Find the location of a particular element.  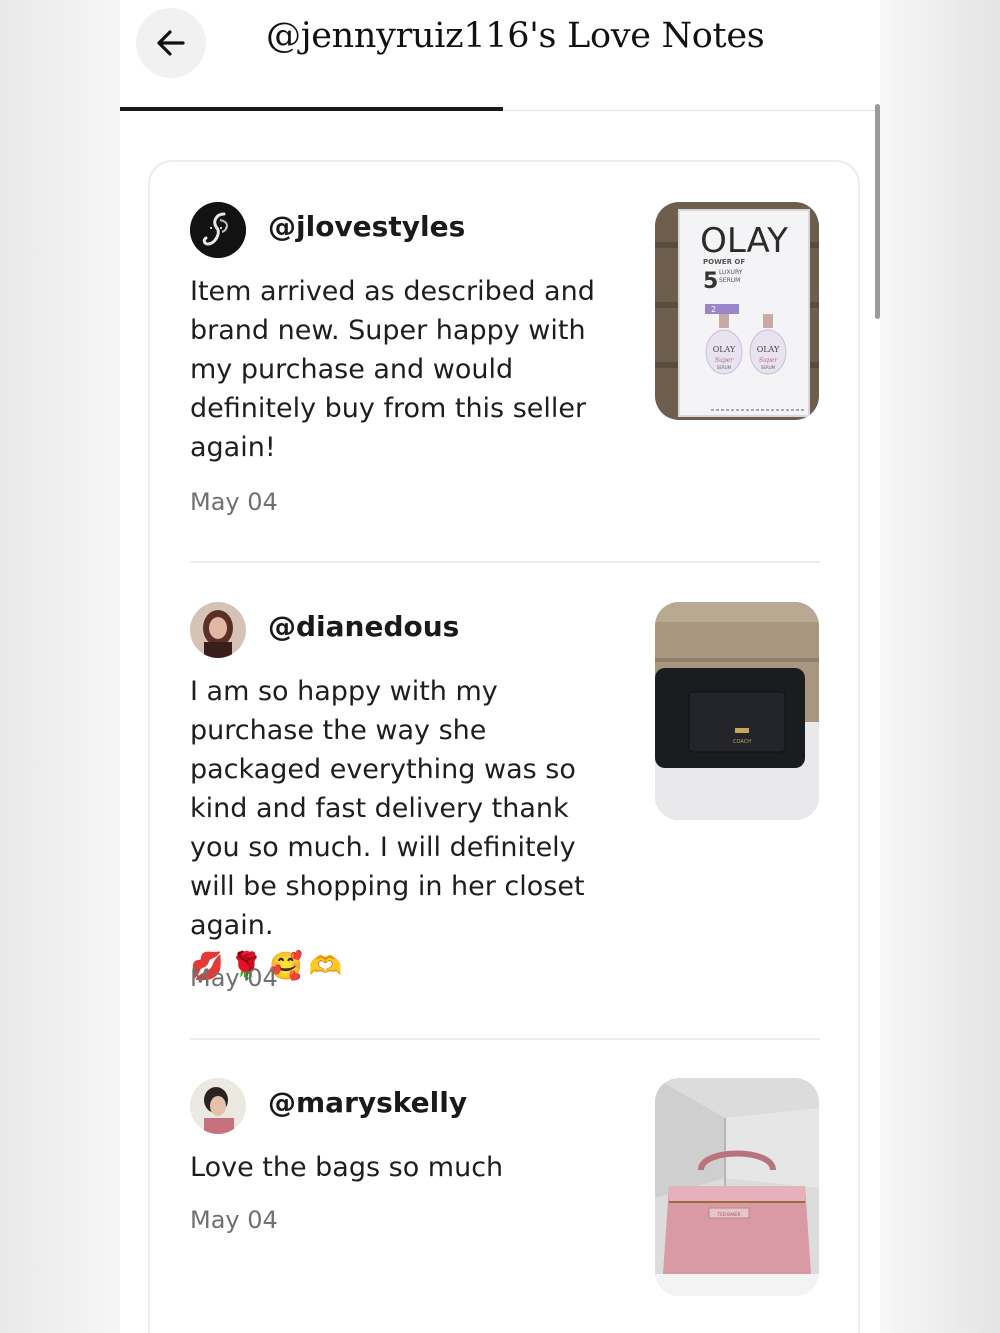

background-left is located at coordinates (60, 666).